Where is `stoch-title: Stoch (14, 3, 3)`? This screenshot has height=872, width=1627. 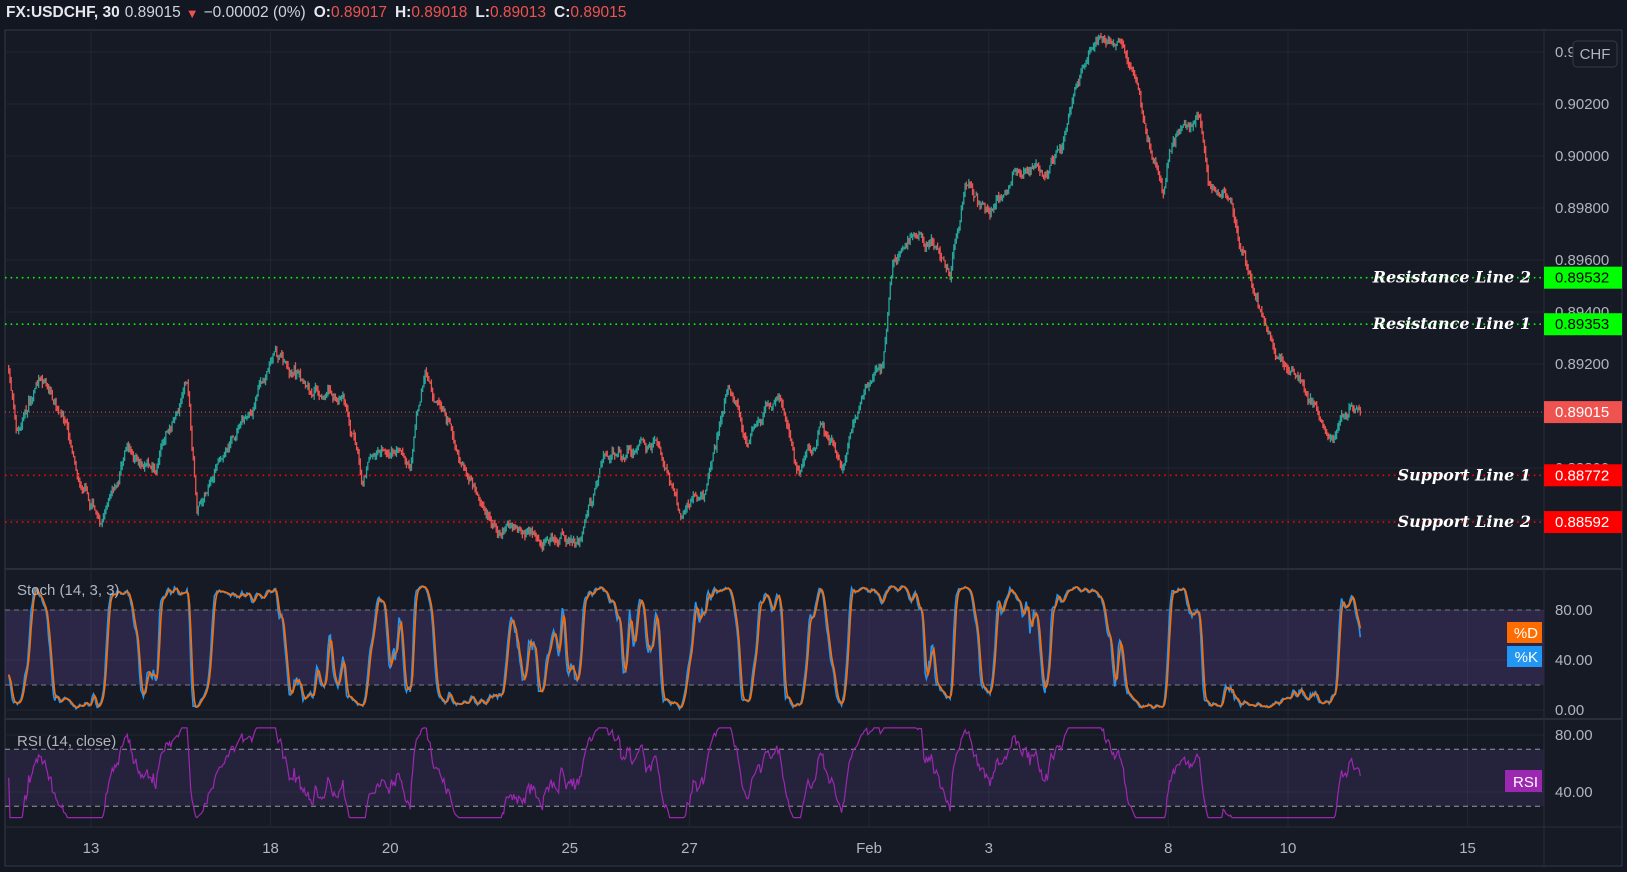
stoch-title: Stoch (14, 3, 3) is located at coordinates (68, 590).